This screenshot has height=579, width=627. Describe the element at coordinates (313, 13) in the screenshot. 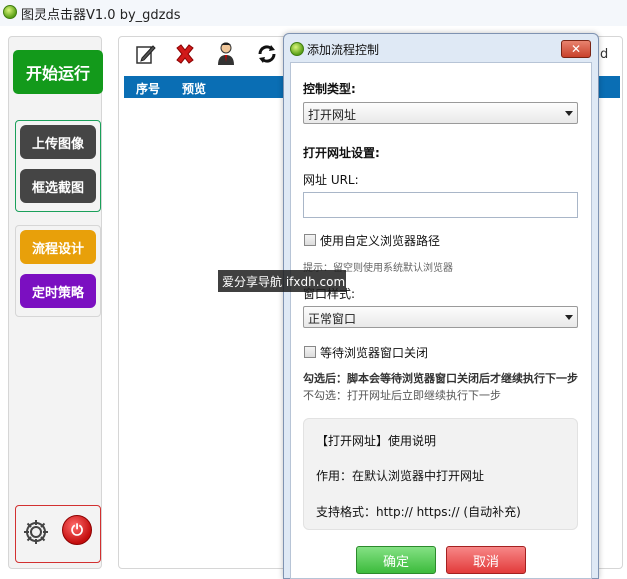

I see `title-bar: 图灵点击器V1.0 by_gdzds` at that location.